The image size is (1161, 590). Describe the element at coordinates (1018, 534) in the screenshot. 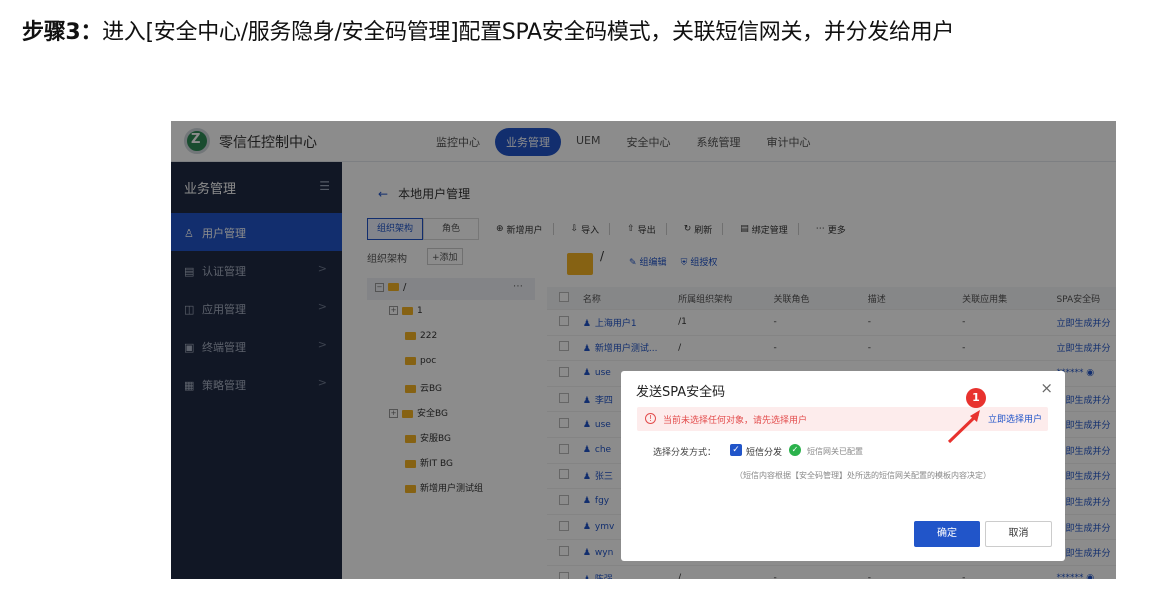

I see `cancel-button: 取消` at that location.